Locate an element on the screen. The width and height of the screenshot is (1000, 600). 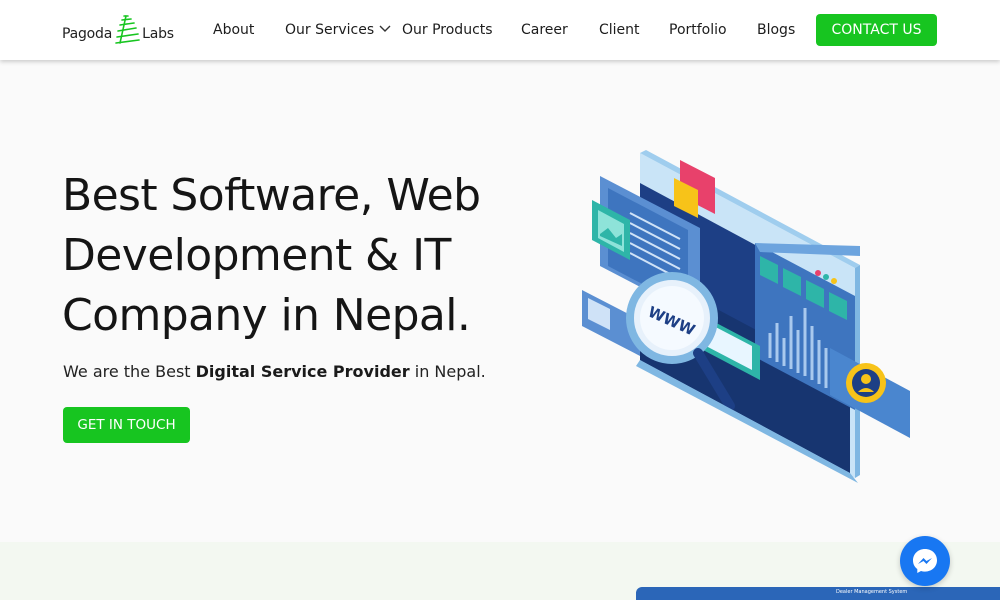
nav-item-career: Career is located at coordinates (544, 30).